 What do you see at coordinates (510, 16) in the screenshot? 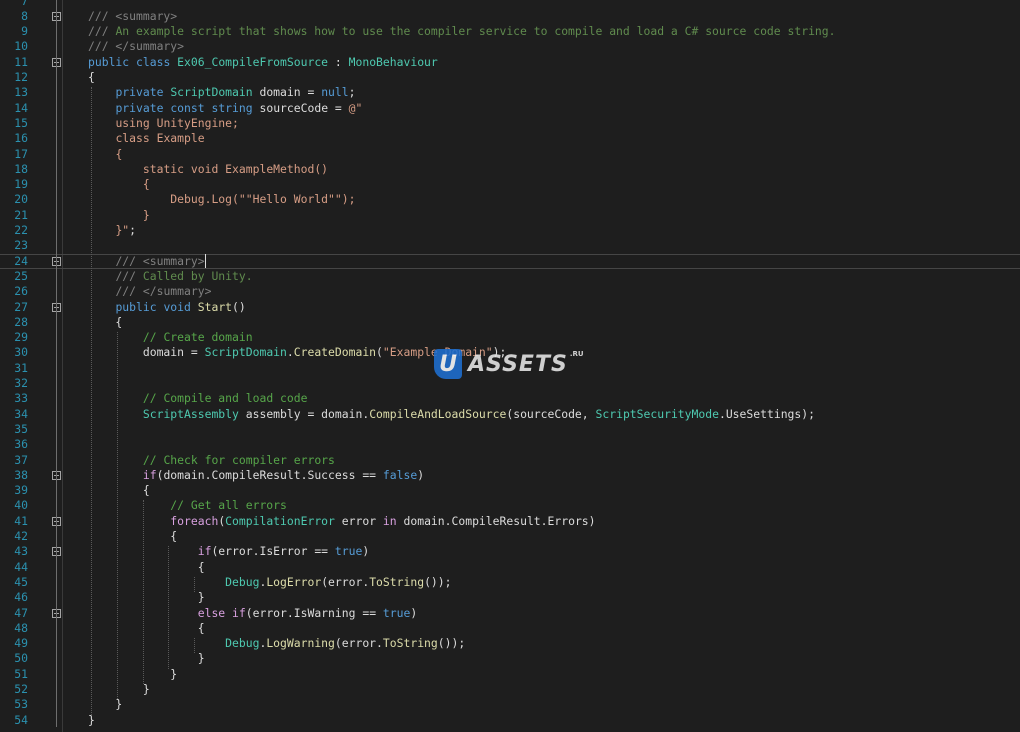
I see `code-line: 8 /// <summary>` at bounding box center [510, 16].